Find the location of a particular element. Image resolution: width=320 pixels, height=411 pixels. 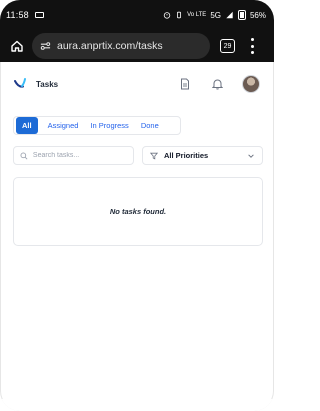

priority-select-value: All Priorities is located at coordinates (186, 155).